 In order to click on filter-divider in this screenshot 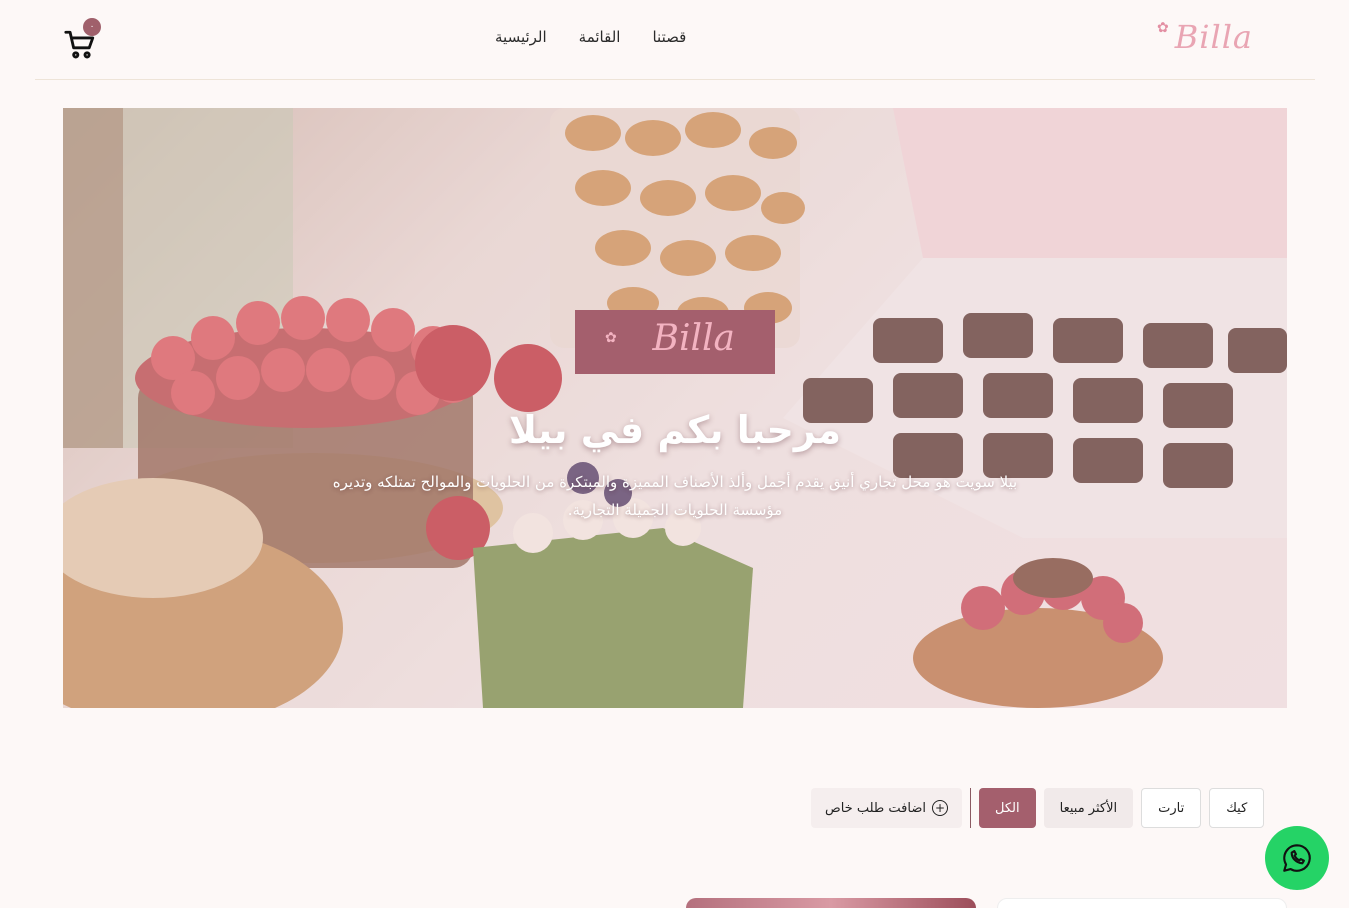, I will do `click(970, 808)`.